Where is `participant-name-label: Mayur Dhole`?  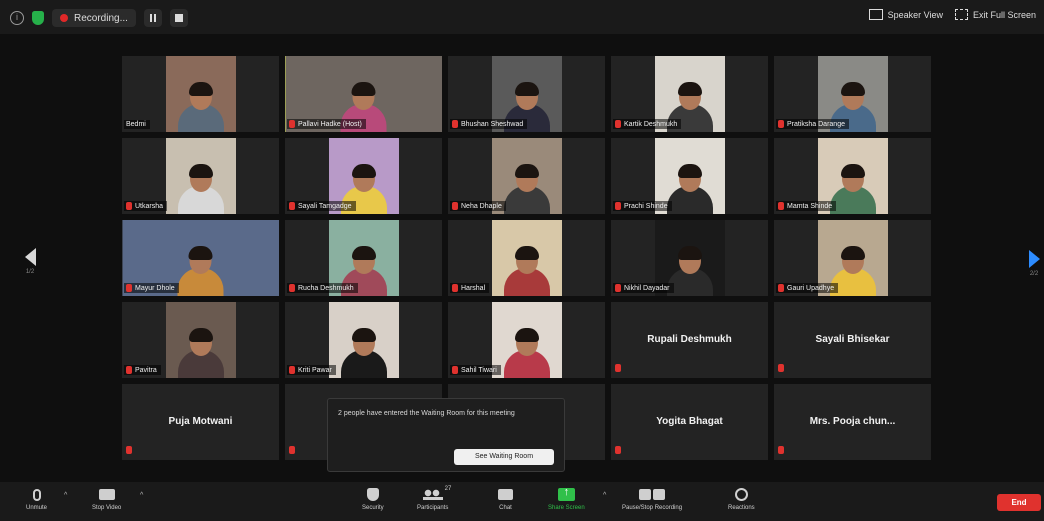 participant-name-label: Mayur Dhole is located at coordinates (151, 288).